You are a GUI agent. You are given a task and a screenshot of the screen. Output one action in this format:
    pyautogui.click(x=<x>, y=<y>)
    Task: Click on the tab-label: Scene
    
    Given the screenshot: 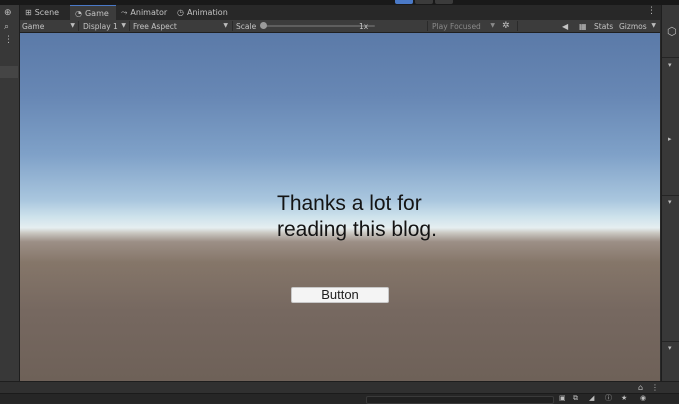 What is the action you would take?
    pyautogui.click(x=47, y=12)
    